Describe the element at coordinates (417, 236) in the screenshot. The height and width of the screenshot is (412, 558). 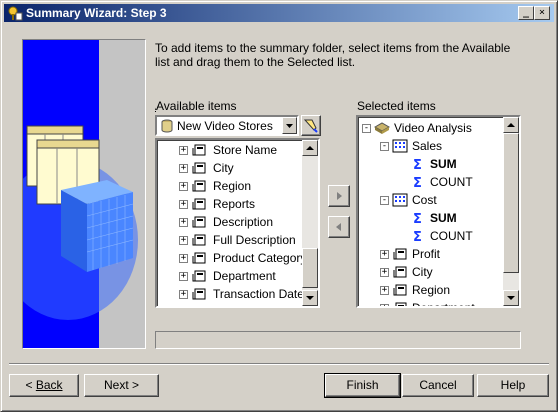
I see `svg-text: Σ` at that location.